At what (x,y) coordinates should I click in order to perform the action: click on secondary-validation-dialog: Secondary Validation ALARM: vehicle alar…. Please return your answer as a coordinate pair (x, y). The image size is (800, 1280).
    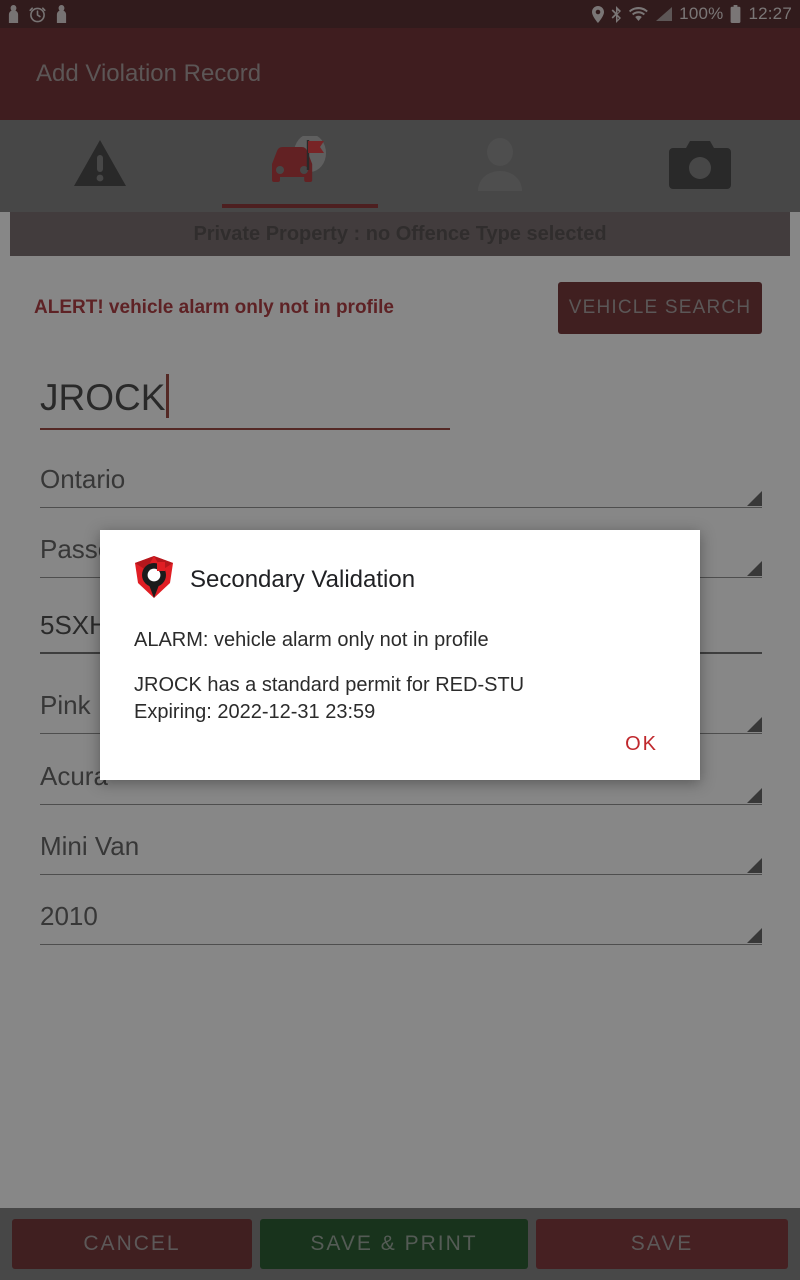
    Looking at the image, I should click on (400, 655).